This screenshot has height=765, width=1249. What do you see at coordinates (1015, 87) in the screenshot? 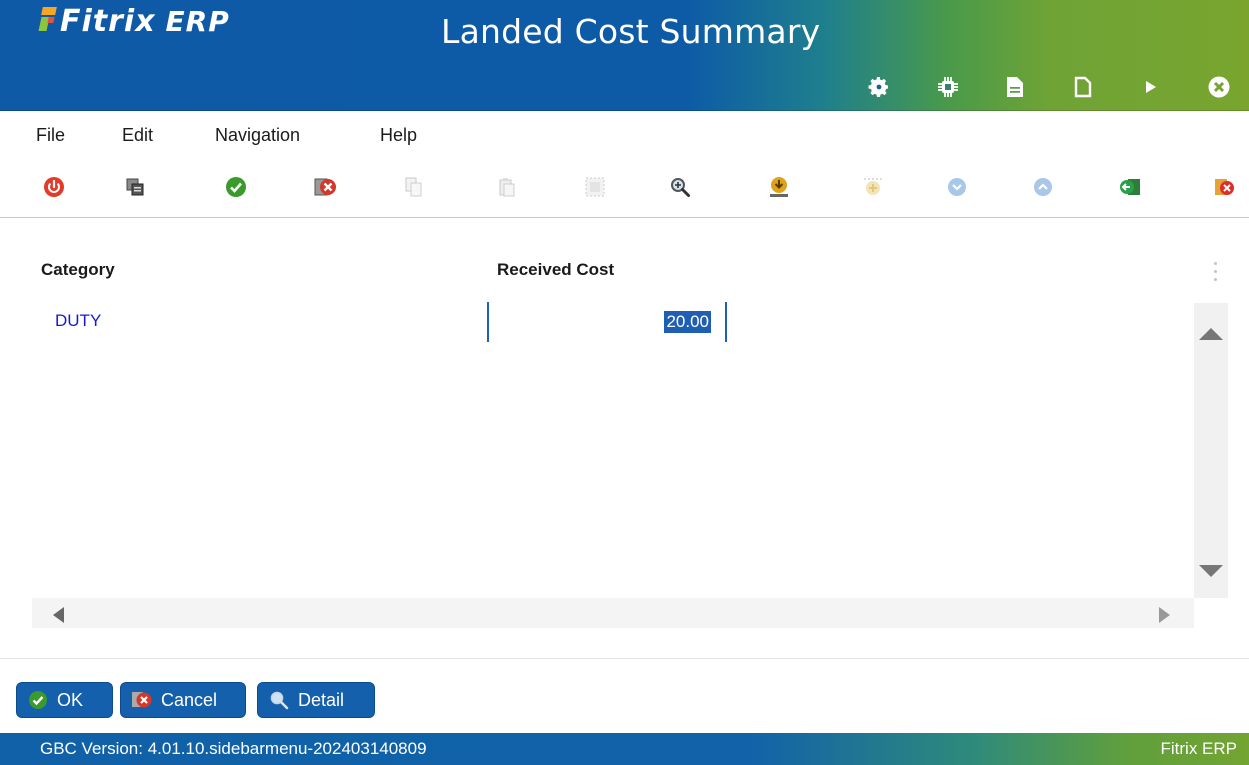
I see `document-icon` at bounding box center [1015, 87].